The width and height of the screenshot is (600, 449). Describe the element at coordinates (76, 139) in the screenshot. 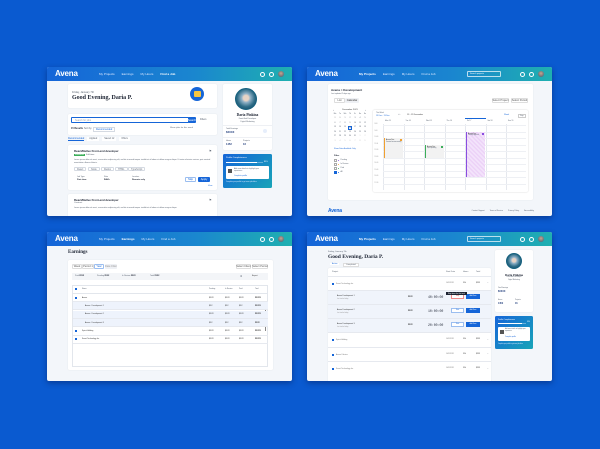

I see `tab-recommended: Recommended` at that location.